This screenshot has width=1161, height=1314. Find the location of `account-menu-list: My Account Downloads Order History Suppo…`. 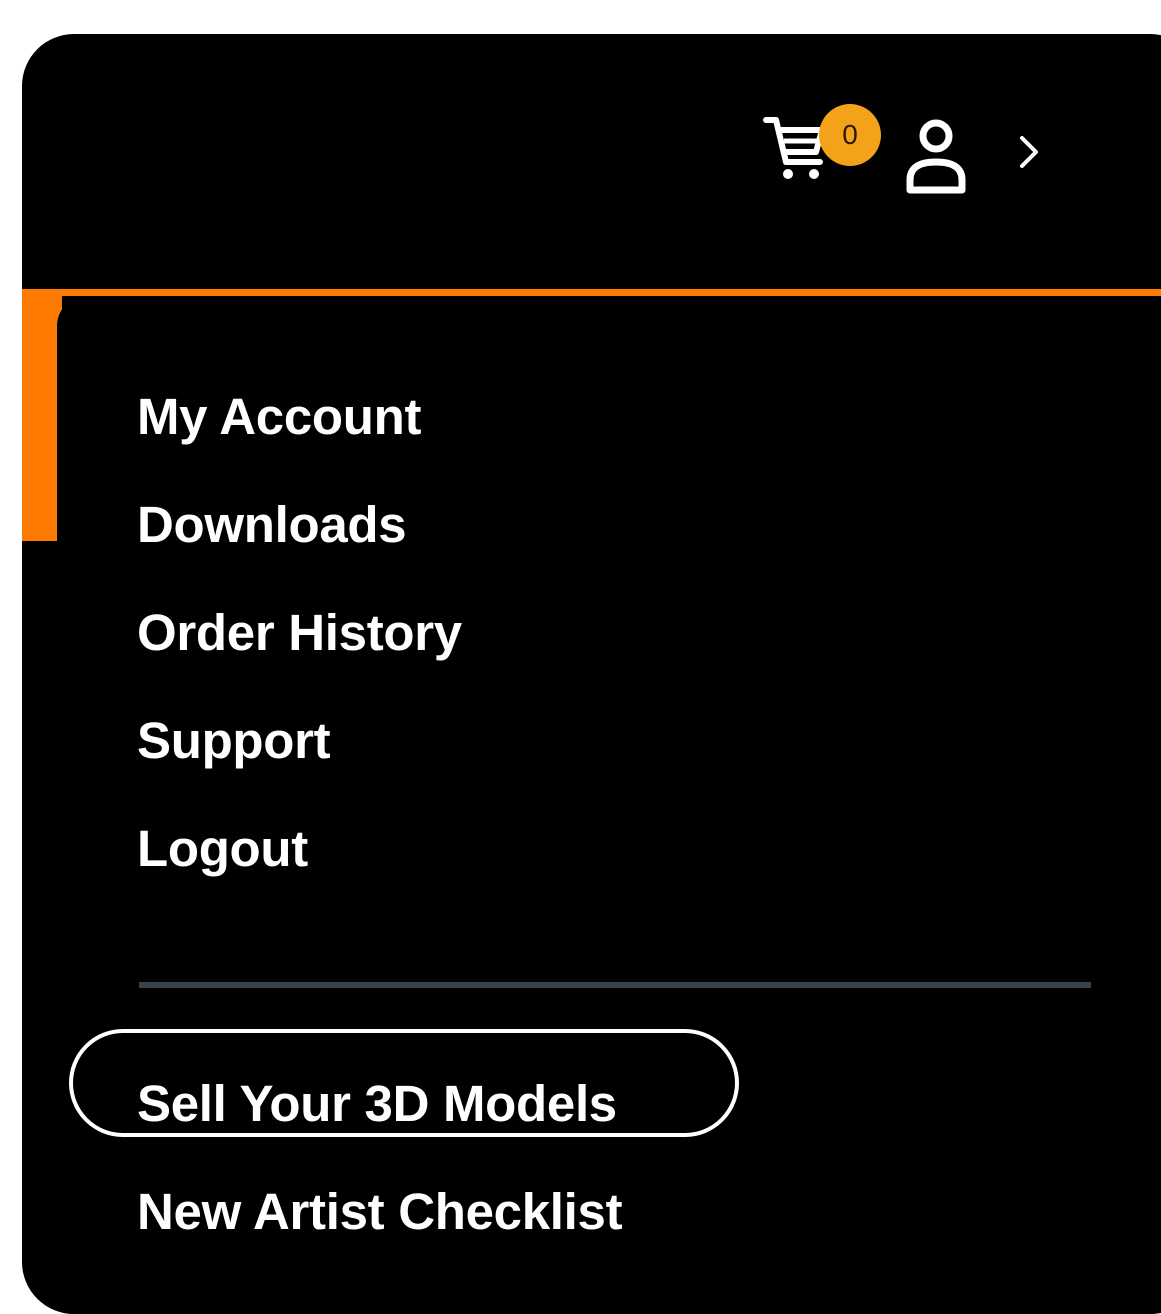

account-menu-list: My Account Downloads Order History Suppo… is located at coordinates (299, 654).